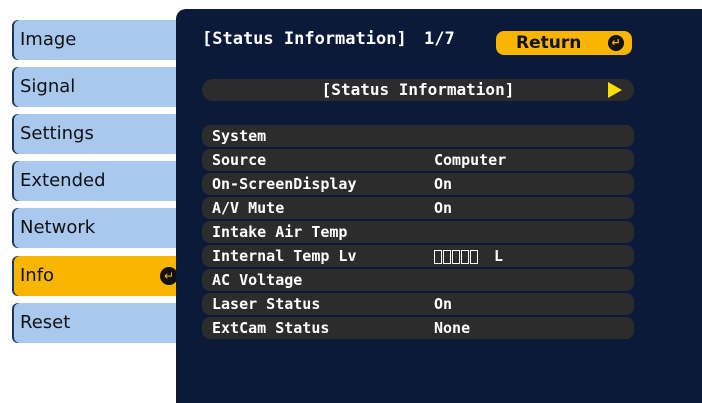  I want to click on status-label: Laser Status, so click(266, 304).